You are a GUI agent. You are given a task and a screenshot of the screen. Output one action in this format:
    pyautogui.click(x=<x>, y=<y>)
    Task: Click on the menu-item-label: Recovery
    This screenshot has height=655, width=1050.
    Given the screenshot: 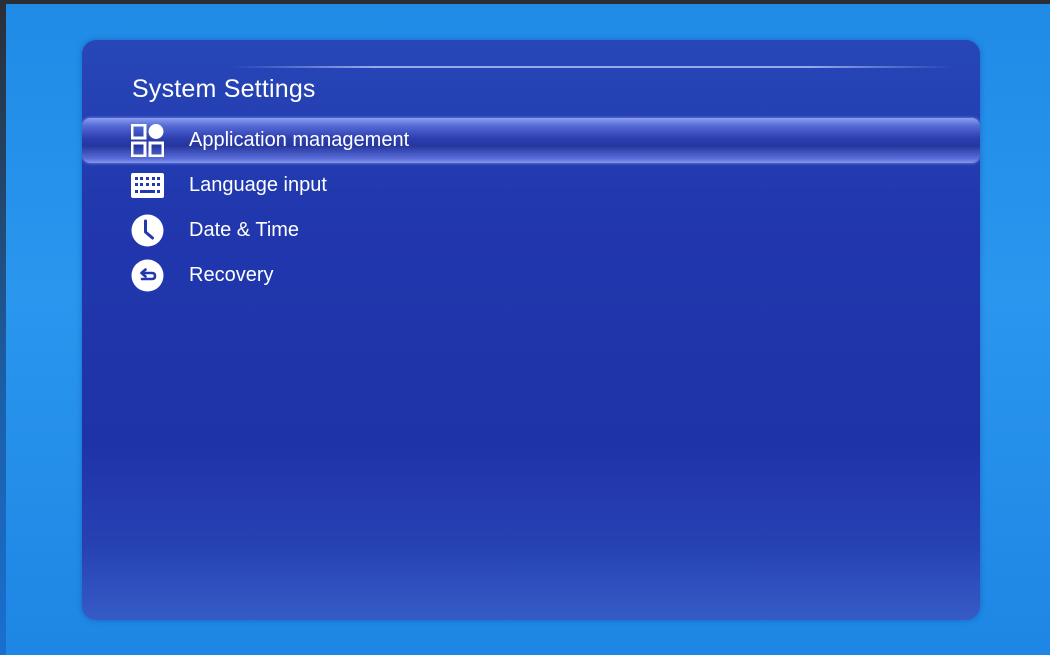 What is the action you would take?
    pyautogui.click(x=231, y=275)
    